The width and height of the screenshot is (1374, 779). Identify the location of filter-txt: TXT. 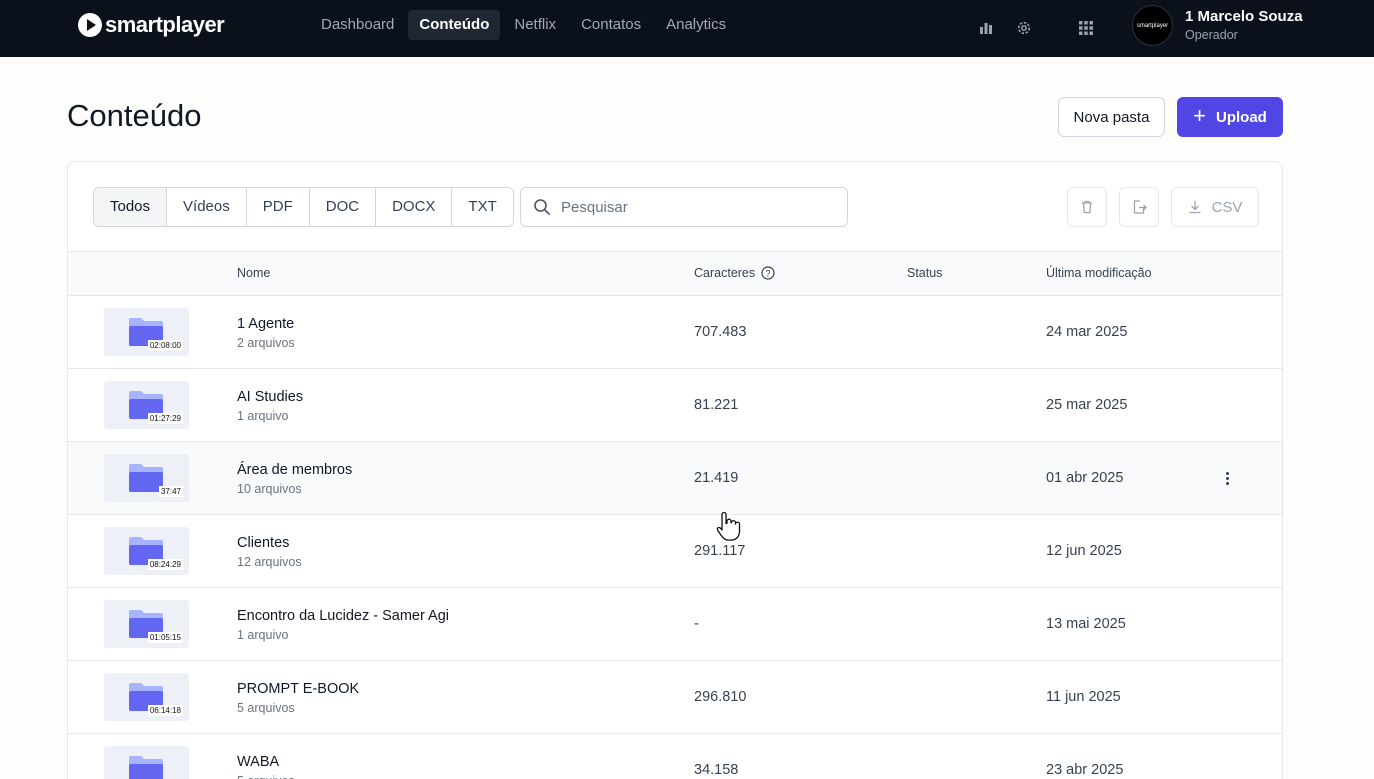
(482, 207).